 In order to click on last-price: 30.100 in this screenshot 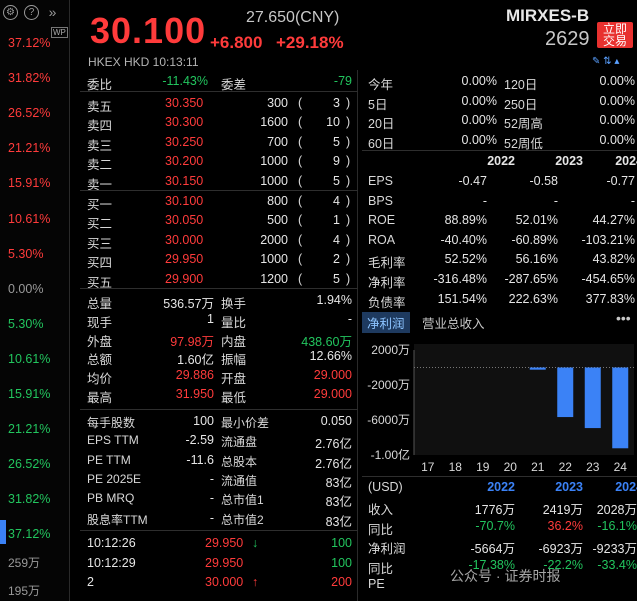, I will do `click(148, 30)`.